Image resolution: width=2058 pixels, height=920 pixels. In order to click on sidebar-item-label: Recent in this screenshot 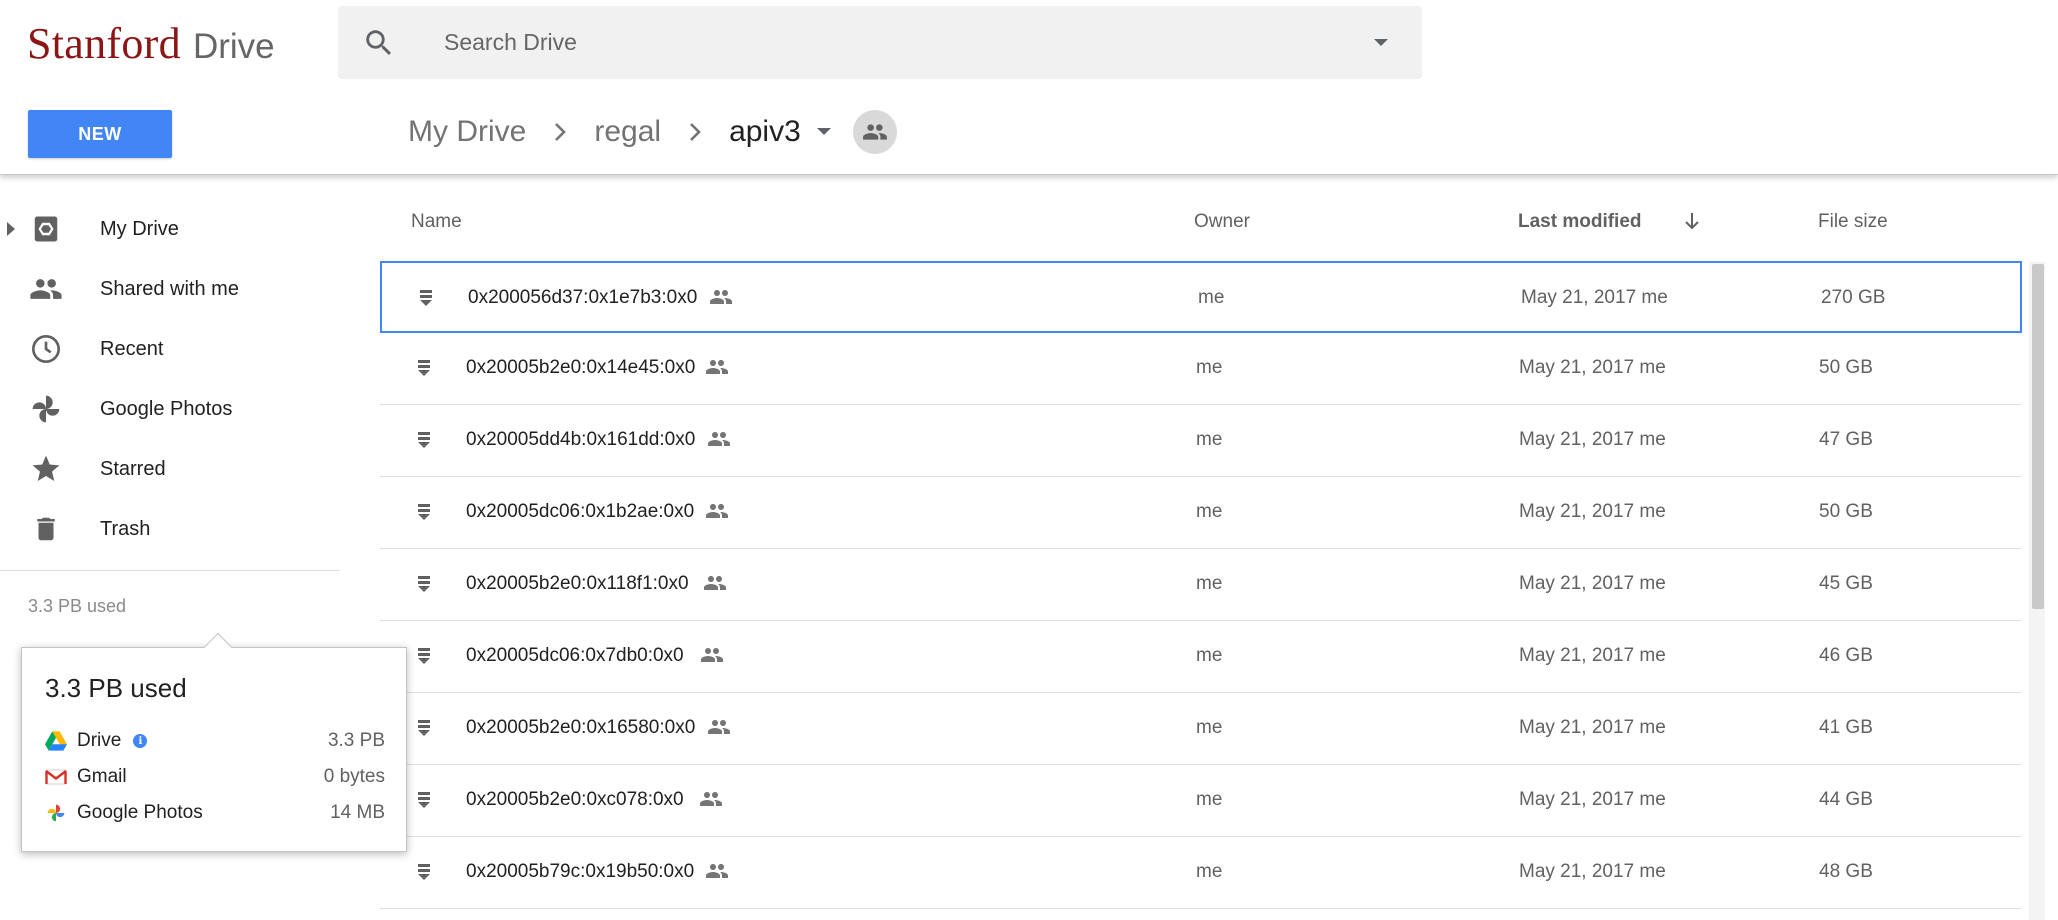, I will do `click(132, 348)`.